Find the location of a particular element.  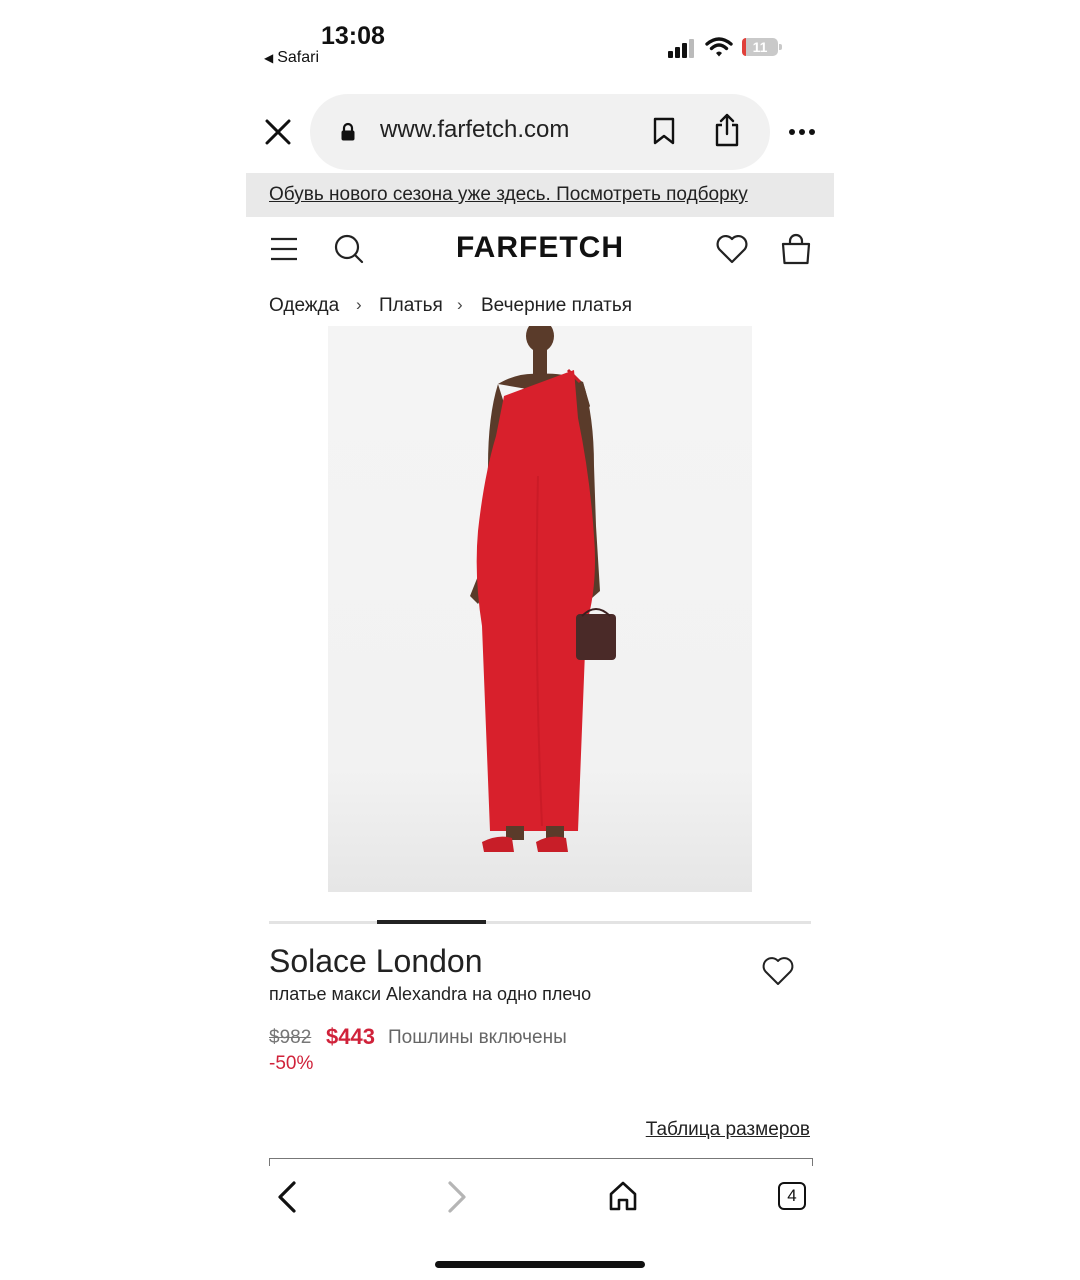

home-icon is located at coordinates (623, 1196).